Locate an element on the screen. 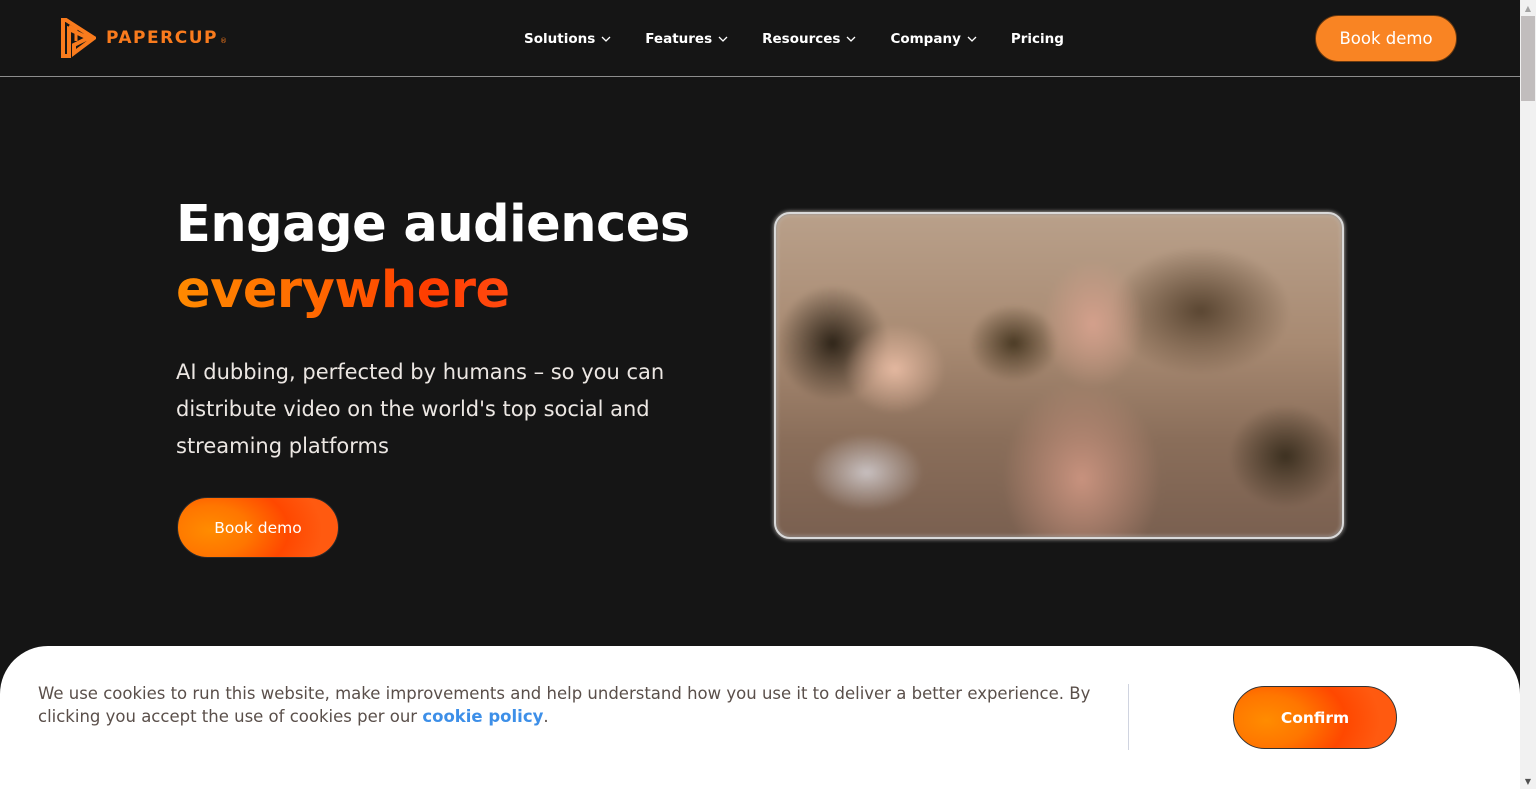 The image size is (1536, 789). nav-pricing: Pricing is located at coordinates (1037, 39).